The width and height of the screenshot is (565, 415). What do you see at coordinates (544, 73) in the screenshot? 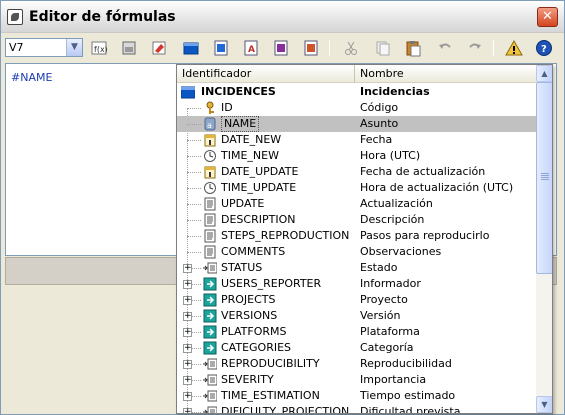
I see `scroll-up-icon: ▲` at bounding box center [544, 73].